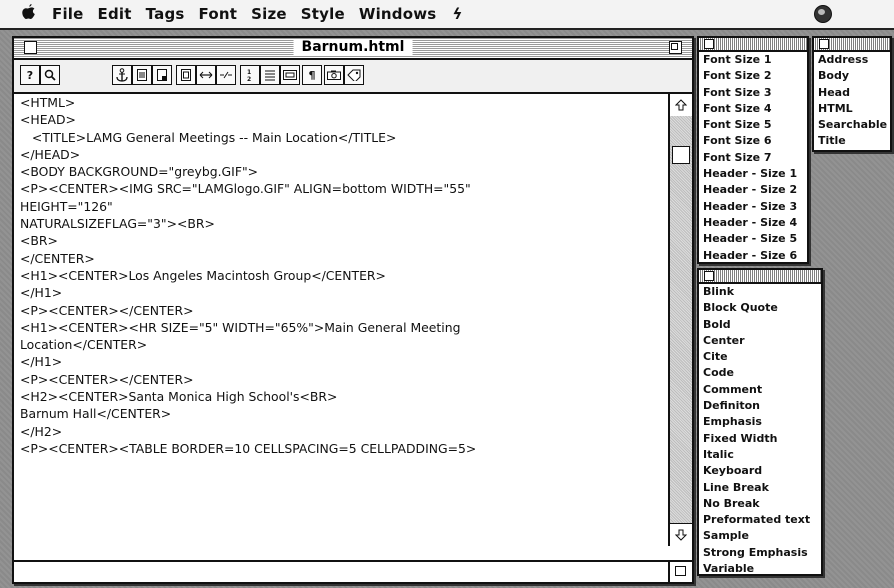 Image resolution: width=894 pixels, height=588 pixels. I want to click on menu-file: File, so click(68, 14).